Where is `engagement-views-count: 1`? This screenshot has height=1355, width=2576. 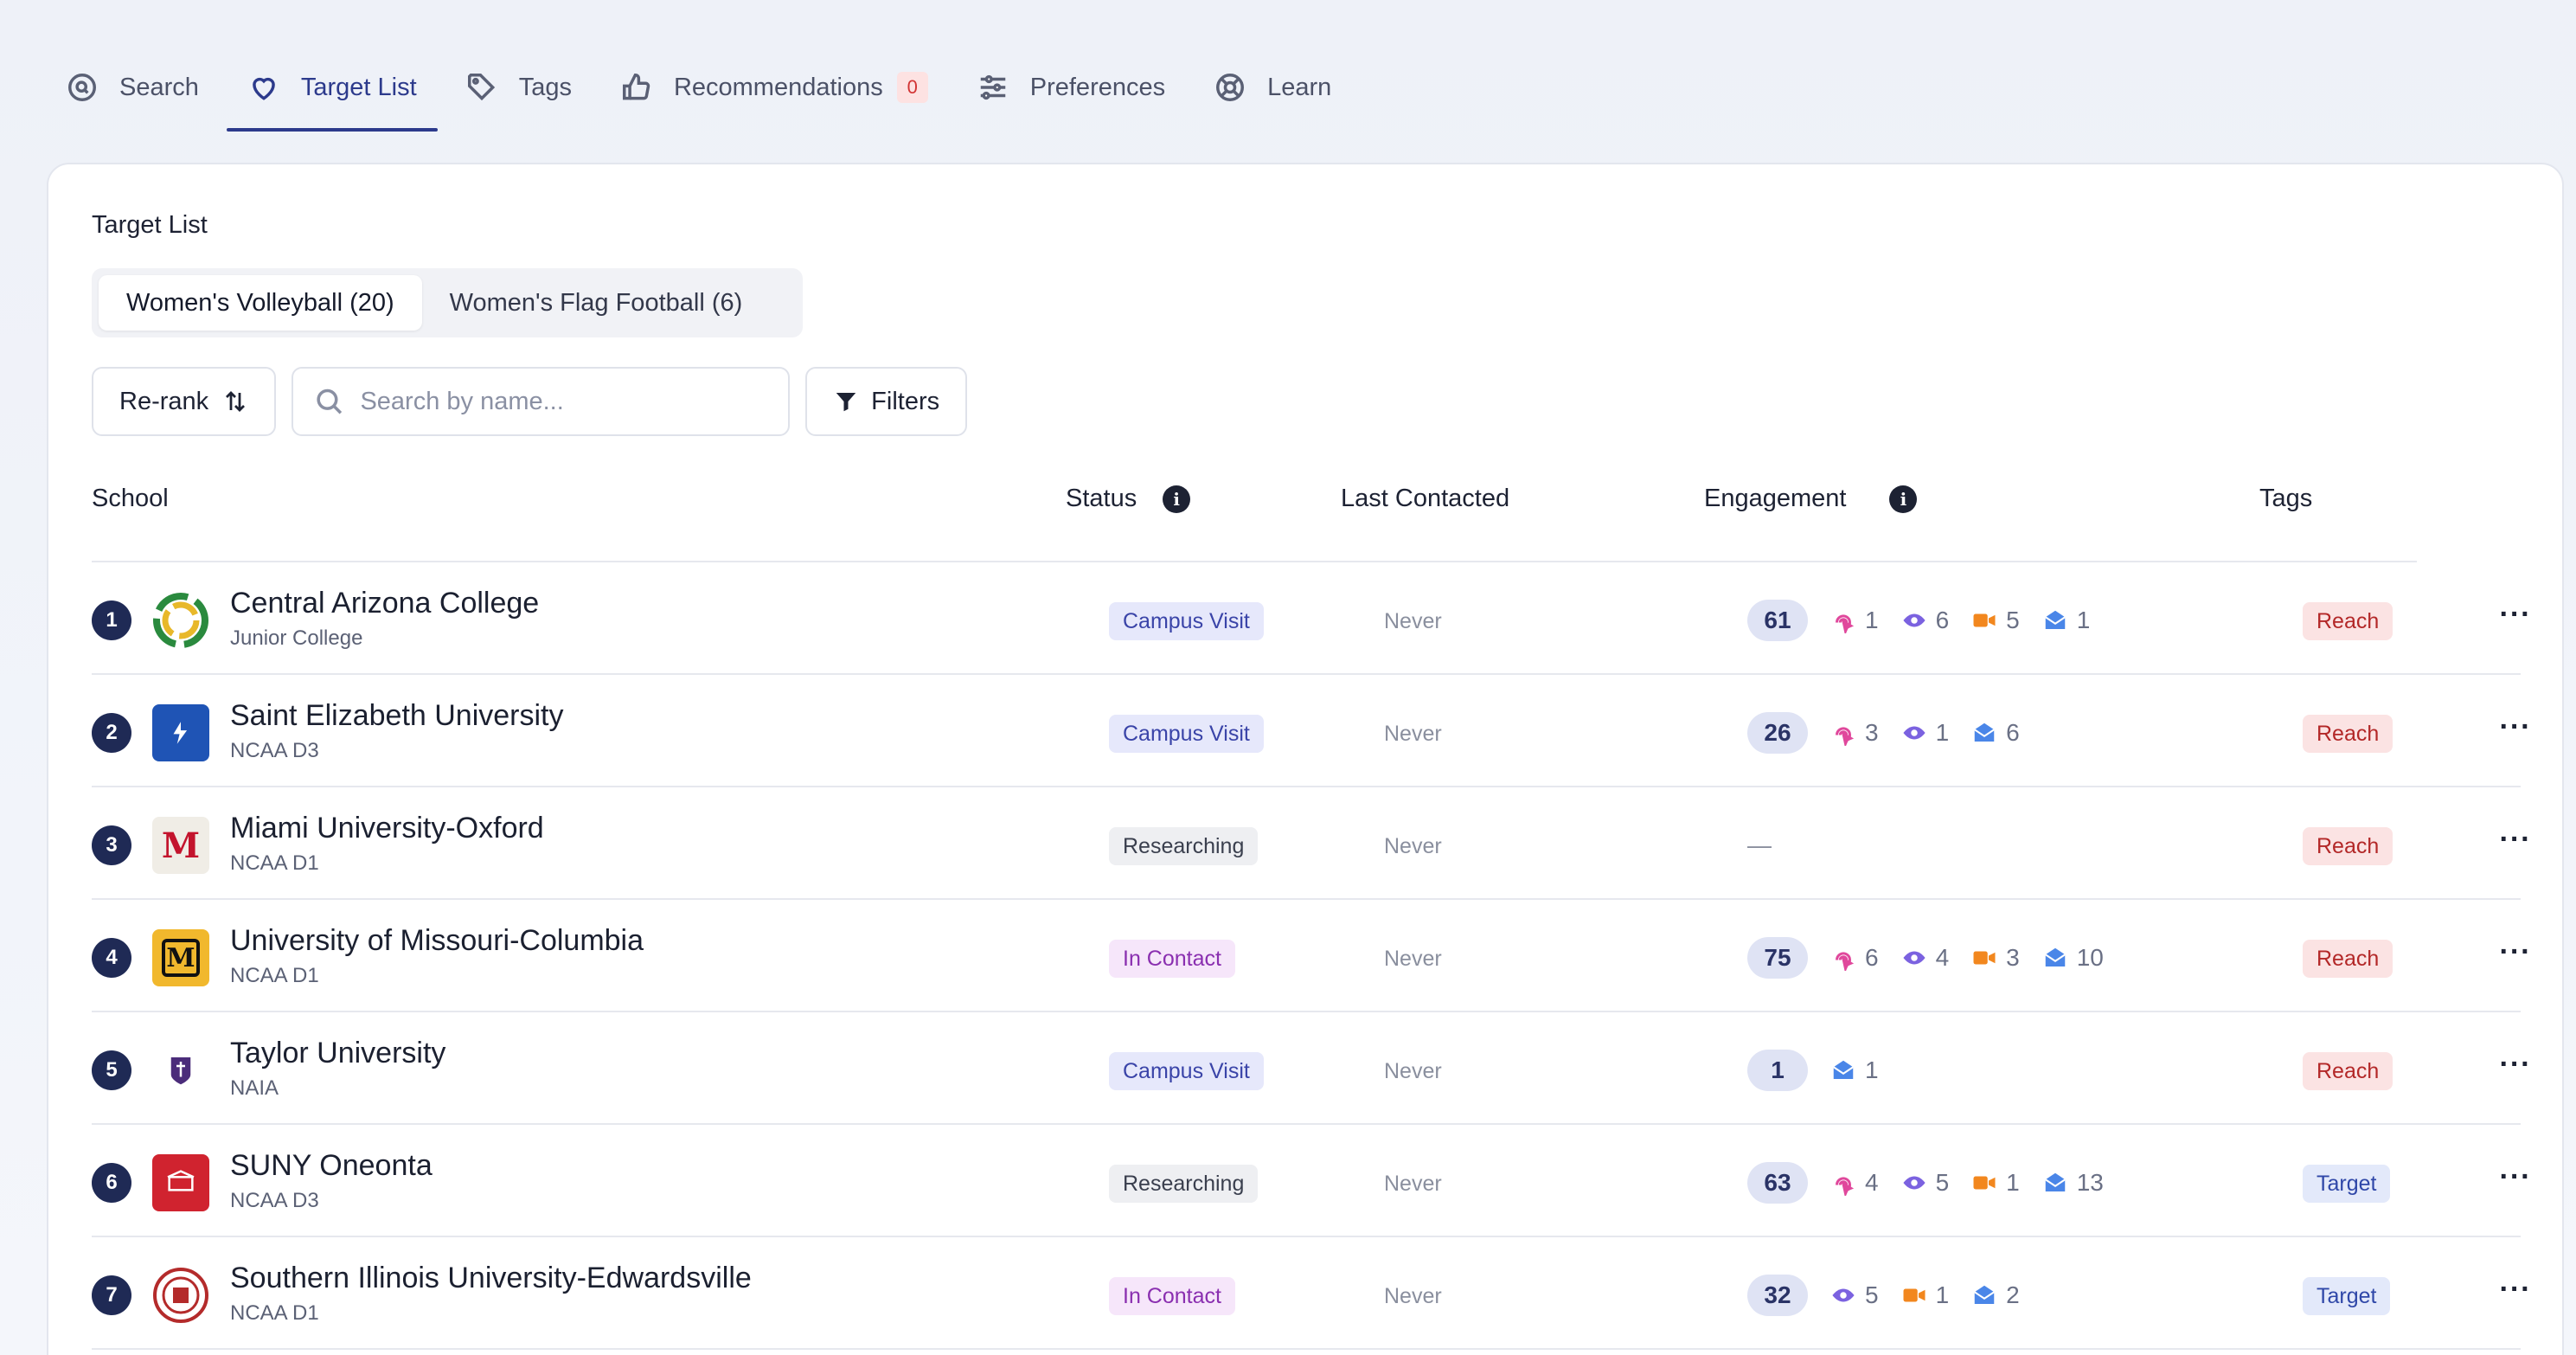
engagement-views-count: 1 is located at coordinates (1942, 732).